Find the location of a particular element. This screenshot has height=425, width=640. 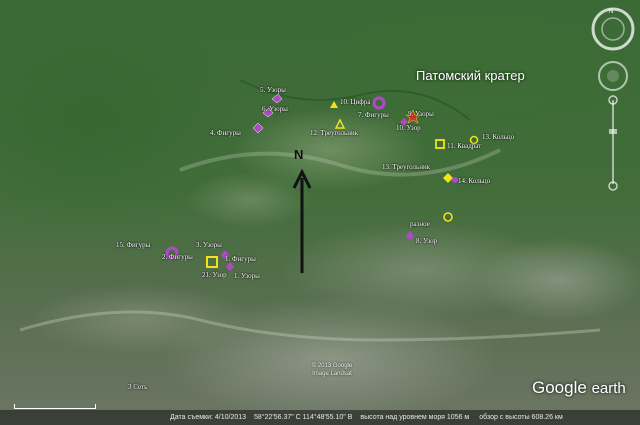

image-copyright: © 2013 Google Image Landsat is located at coordinates (332, 370).